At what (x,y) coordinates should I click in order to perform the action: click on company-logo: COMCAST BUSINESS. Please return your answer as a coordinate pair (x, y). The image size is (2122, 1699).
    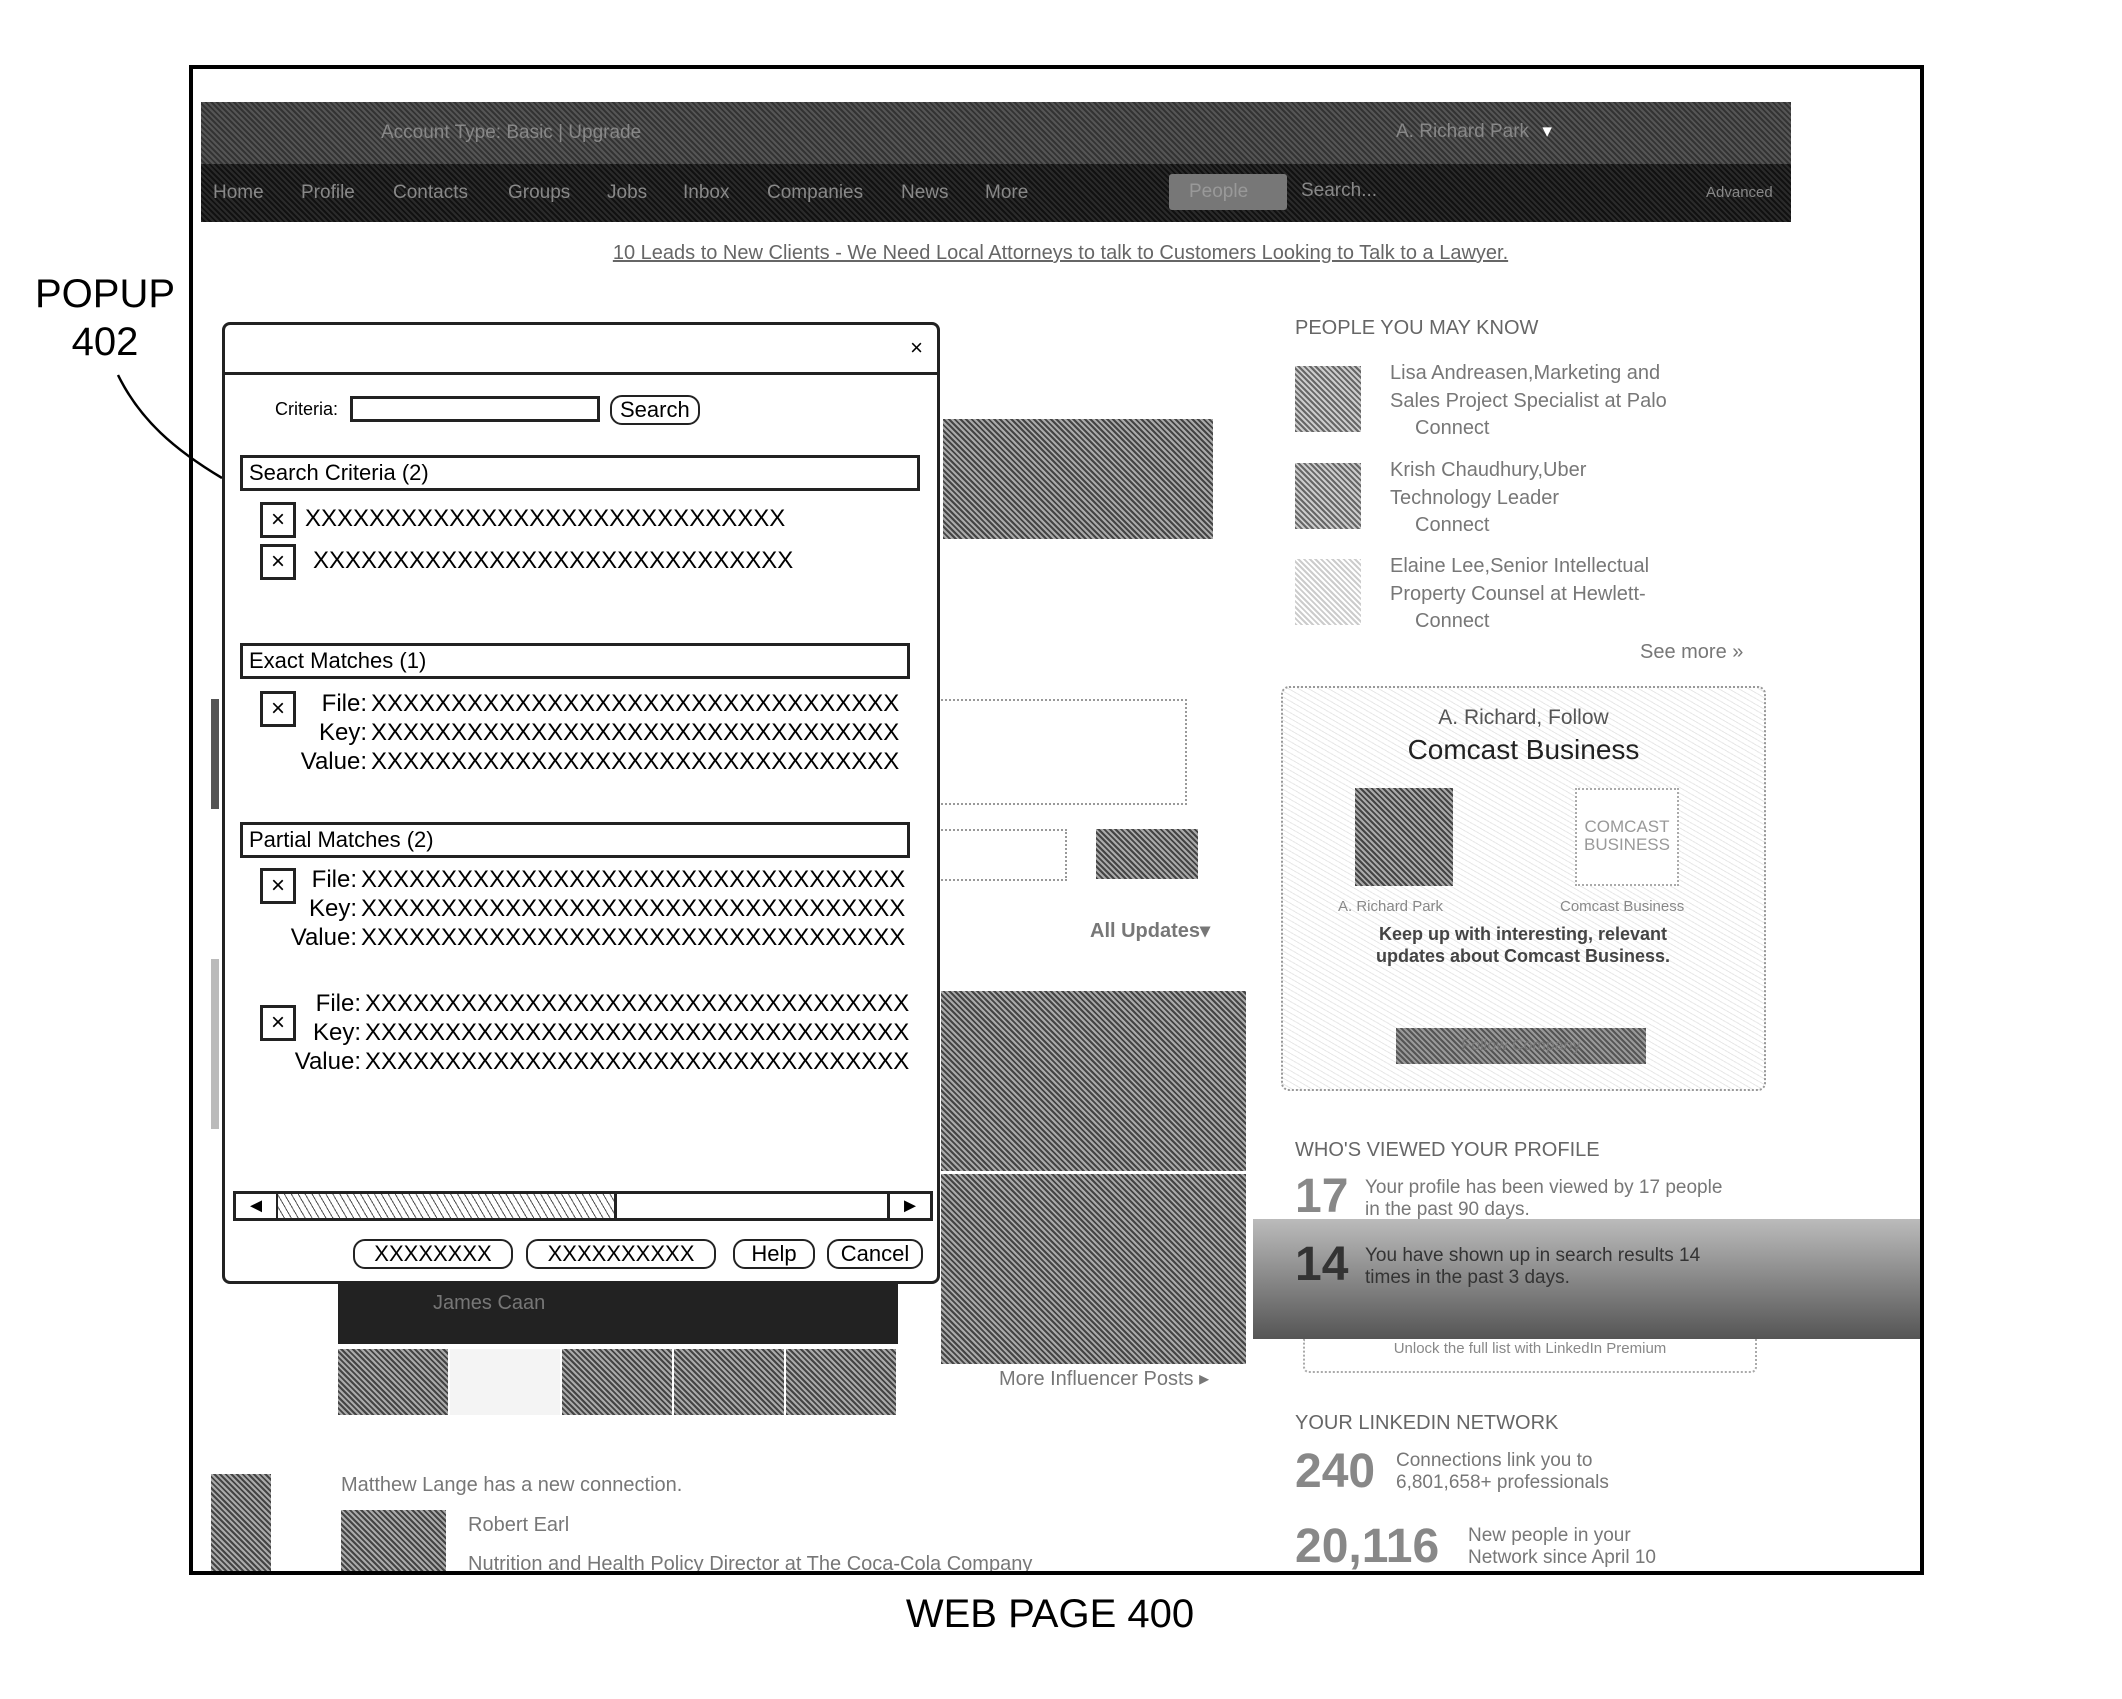
    Looking at the image, I should click on (1627, 837).